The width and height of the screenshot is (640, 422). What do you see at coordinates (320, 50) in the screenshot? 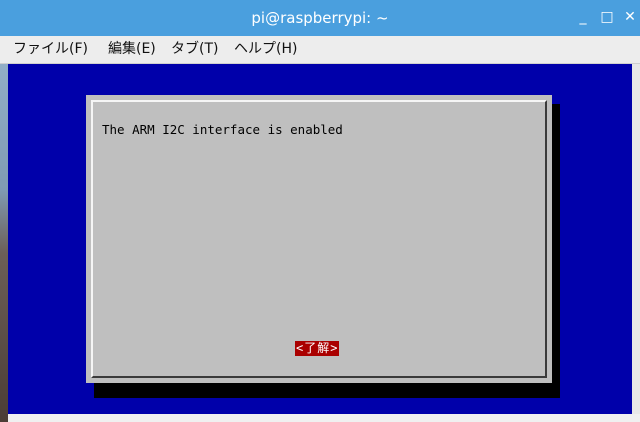
I see `menubar: ファイル(F) 編集(E) タブ(T) ヘルプ(H)` at bounding box center [320, 50].